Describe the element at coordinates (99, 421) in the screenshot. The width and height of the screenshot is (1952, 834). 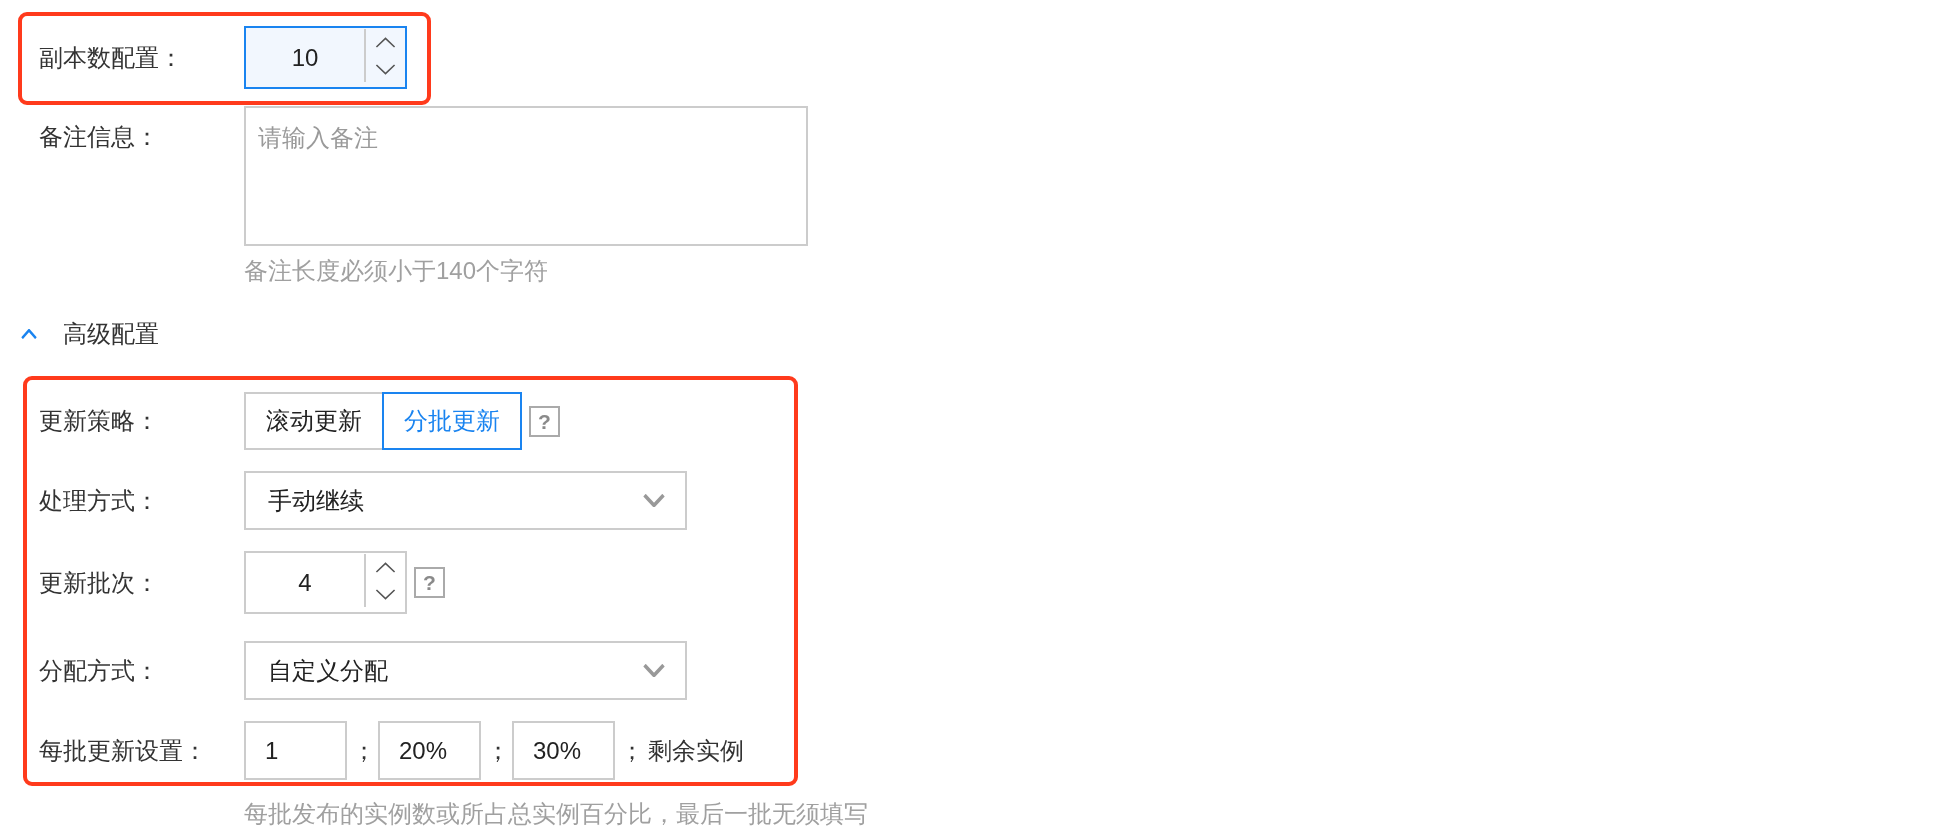
I see `field-label: 更新策略：` at that location.